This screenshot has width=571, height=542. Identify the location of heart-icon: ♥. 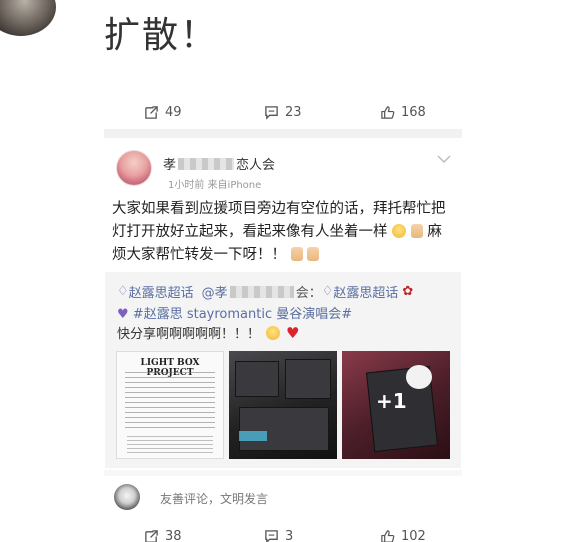
(293, 332).